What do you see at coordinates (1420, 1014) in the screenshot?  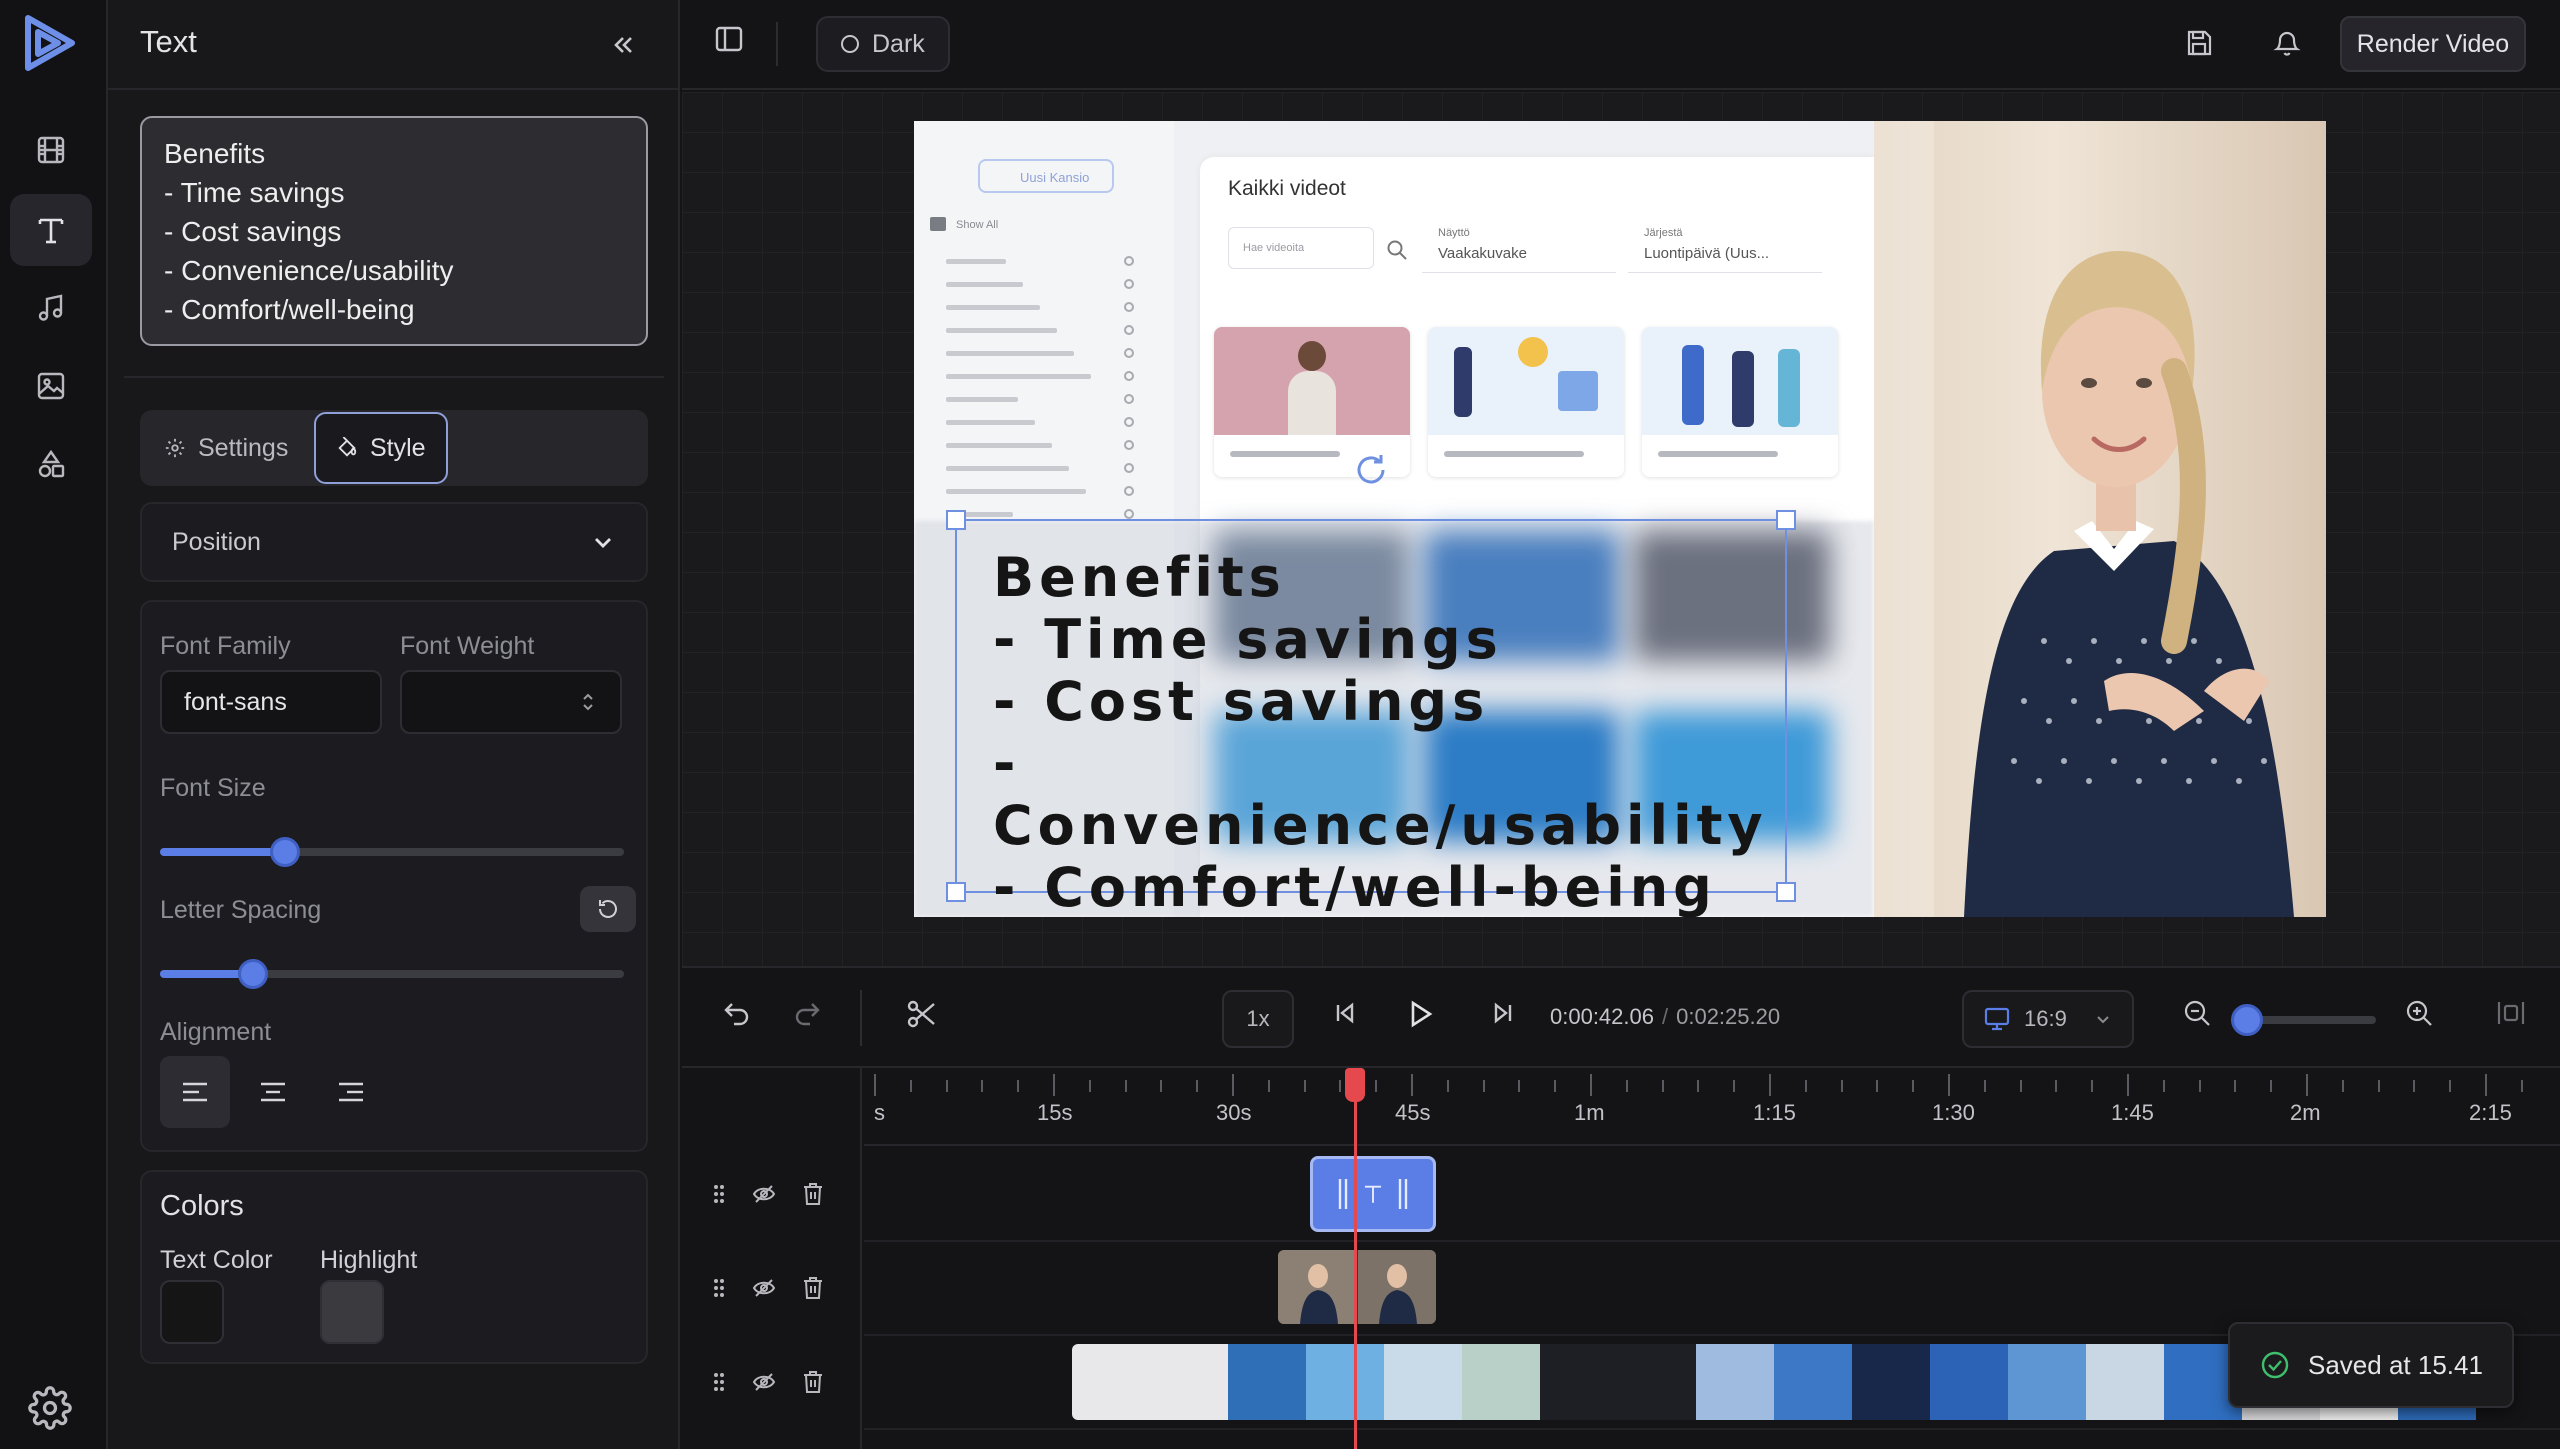 I see `play-icon` at bounding box center [1420, 1014].